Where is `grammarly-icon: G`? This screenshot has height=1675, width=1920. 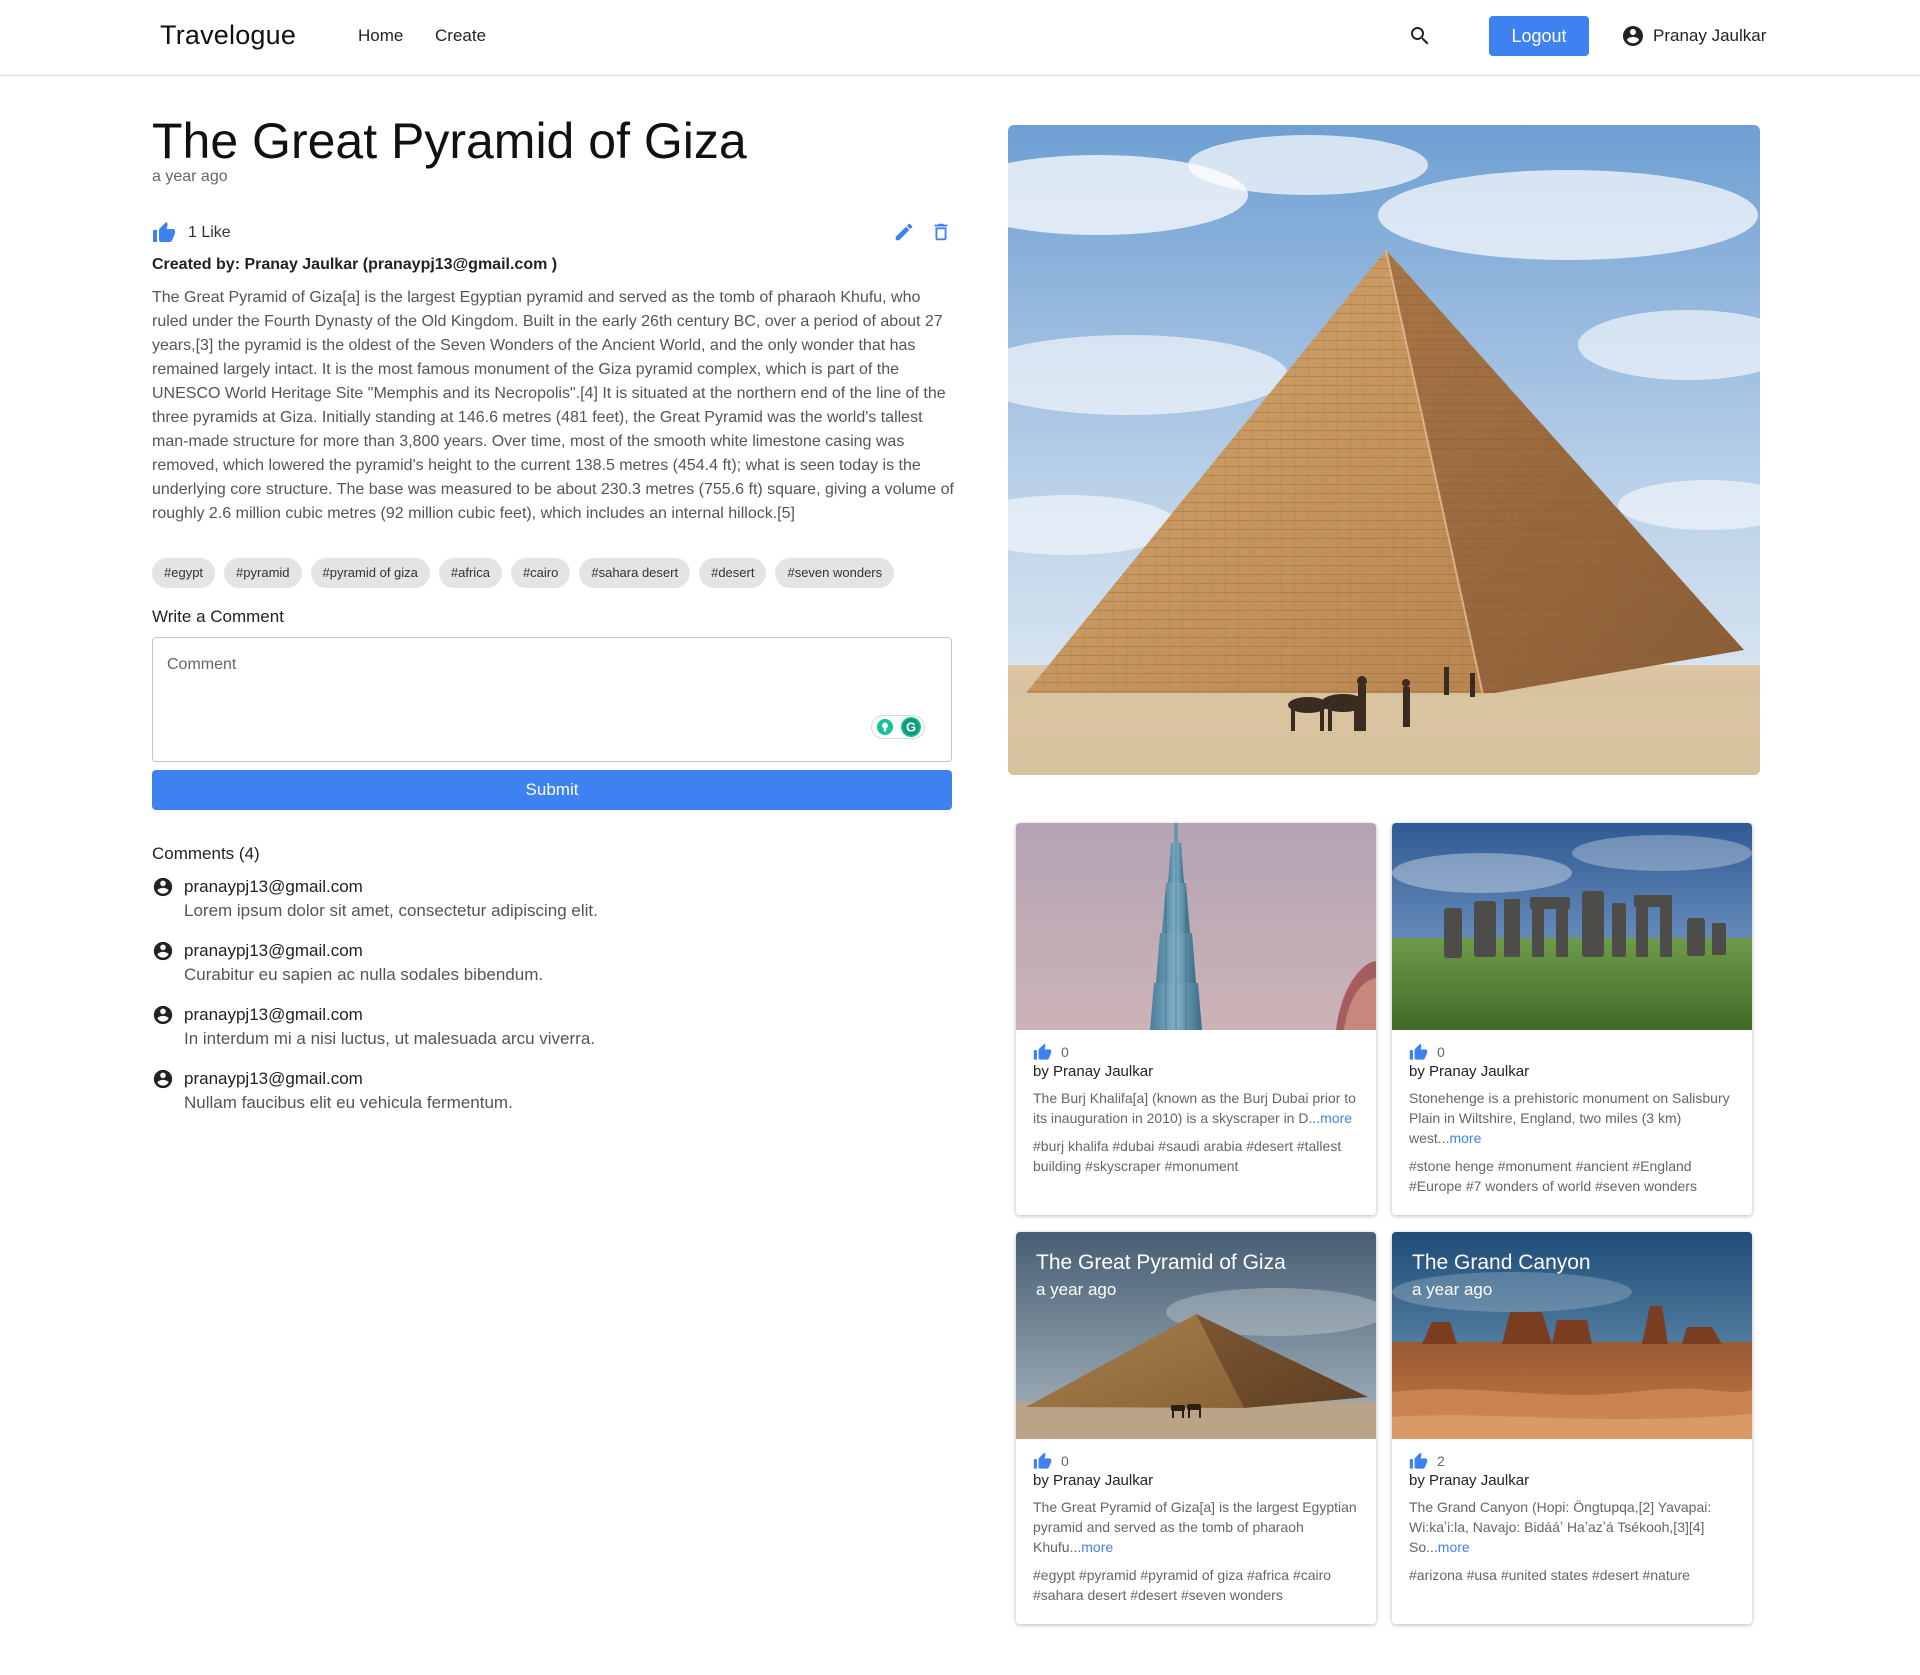
grammarly-icon: G is located at coordinates (898, 727).